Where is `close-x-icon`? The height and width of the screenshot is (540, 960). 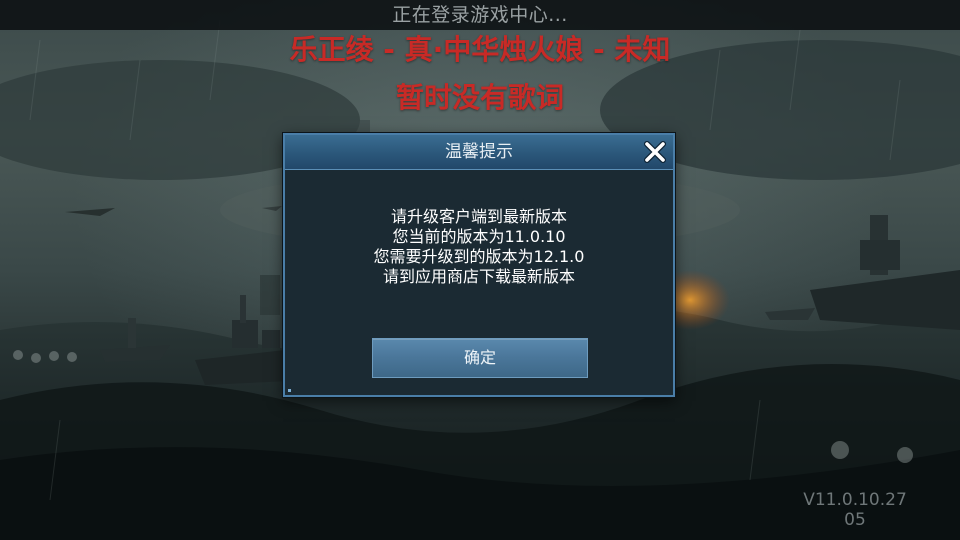
close-x-icon is located at coordinates (655, 152).